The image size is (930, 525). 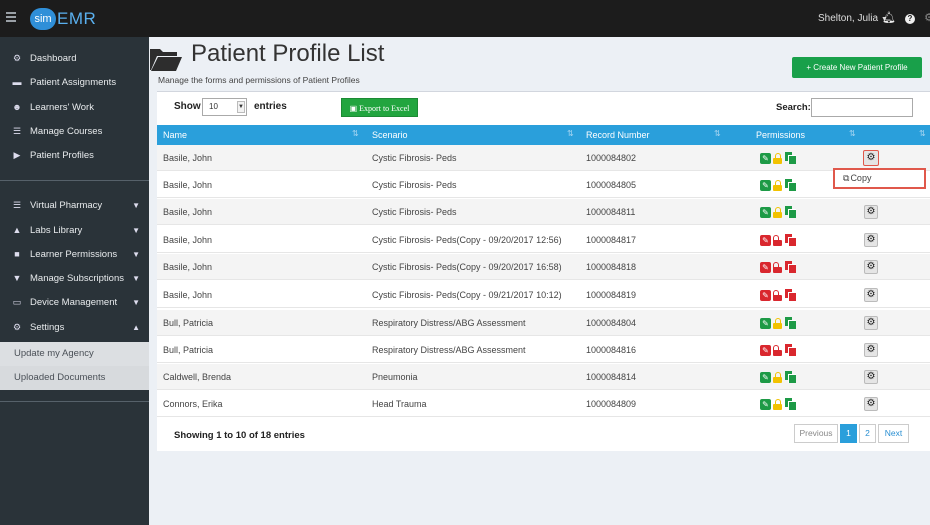 I want to click on sidebar-item-10: ⚙ Settings ▲, so click(x=74, y=327).